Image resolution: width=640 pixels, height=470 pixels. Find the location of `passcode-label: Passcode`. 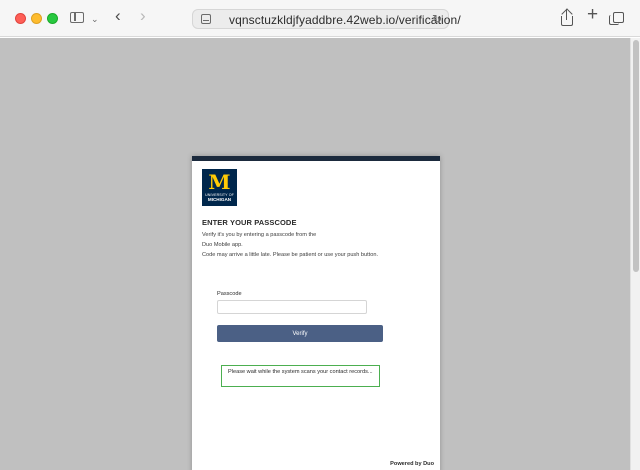

passcode-label: Passcode is located at coordinates (229, 294).